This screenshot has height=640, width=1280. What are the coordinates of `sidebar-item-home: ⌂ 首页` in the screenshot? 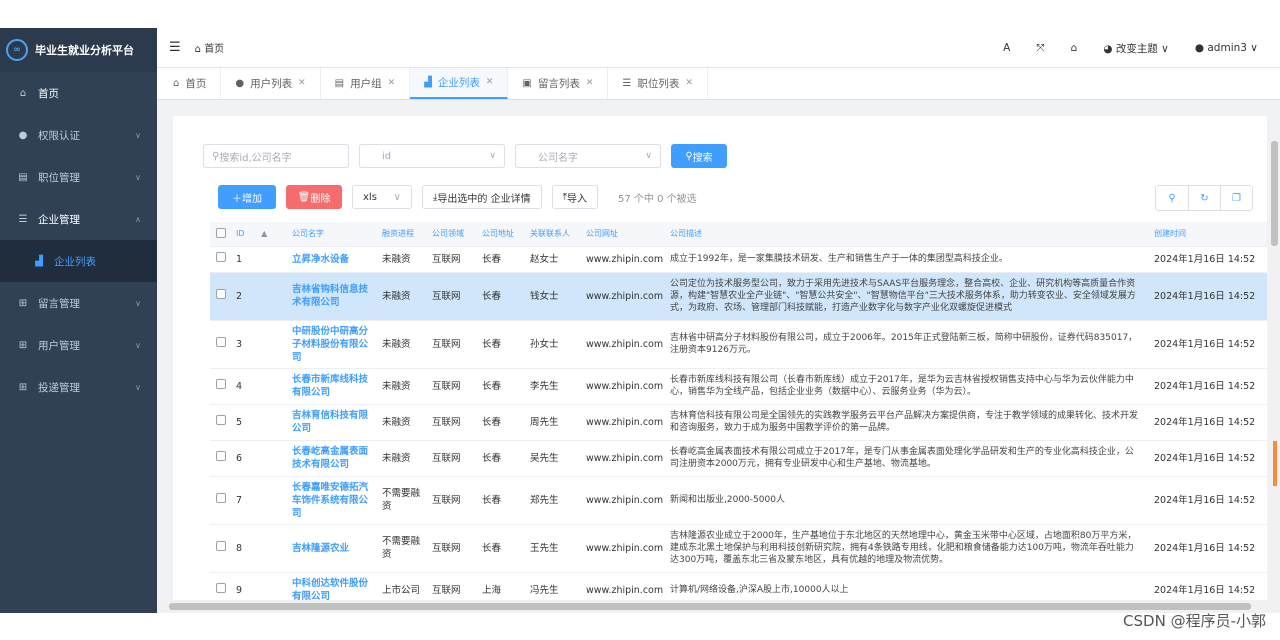 It's located at (78, 93).